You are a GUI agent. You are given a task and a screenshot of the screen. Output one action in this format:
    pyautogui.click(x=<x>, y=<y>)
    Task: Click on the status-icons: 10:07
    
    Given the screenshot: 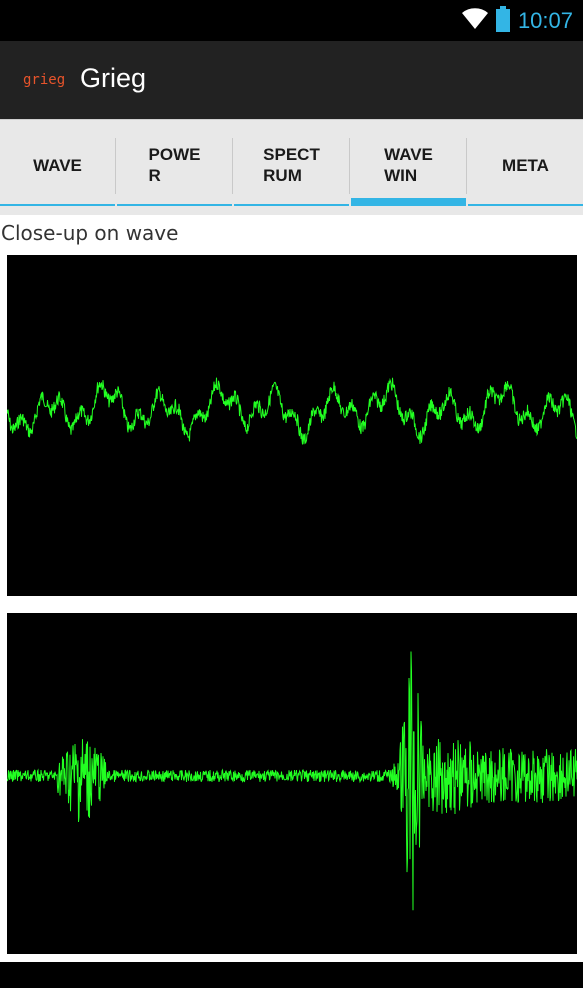 What is the action you would take?
    pyautogui.click(x=517, y=21)
    